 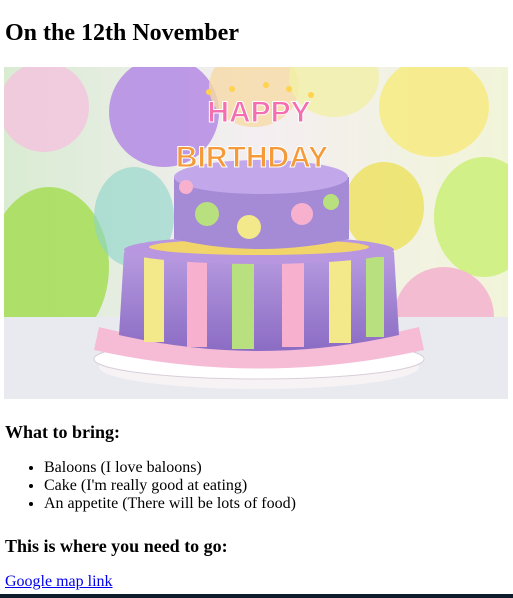 What do you see at coordinates (170, 486) in the screenshot?
I see `list-item: Cake (I'm really good at eating)` at bounding box center [170, 486].